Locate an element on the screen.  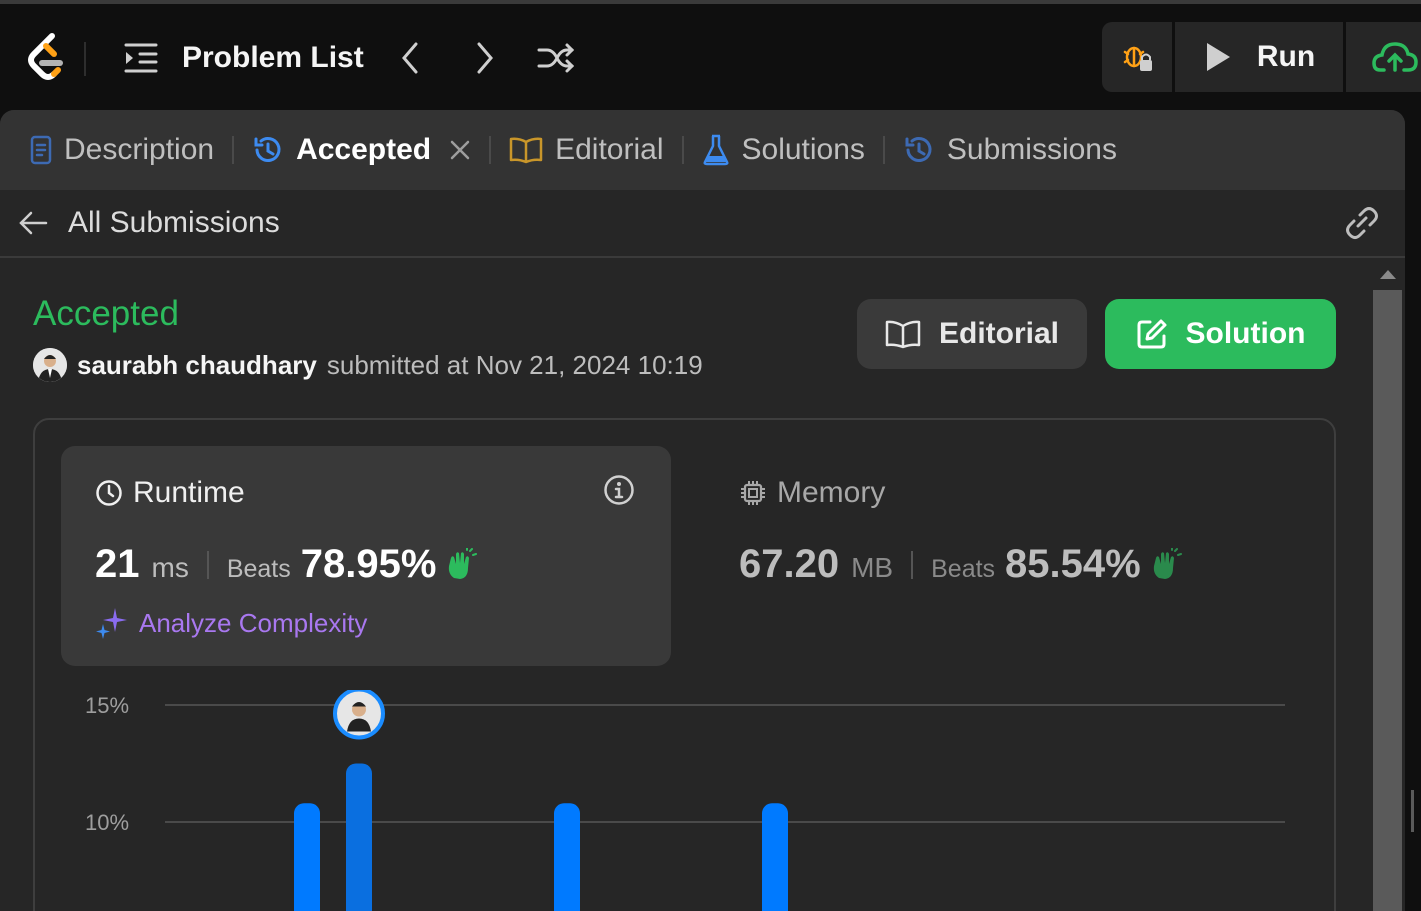
chart-y-tick-label: 10% is located at coordinates (107, 822).